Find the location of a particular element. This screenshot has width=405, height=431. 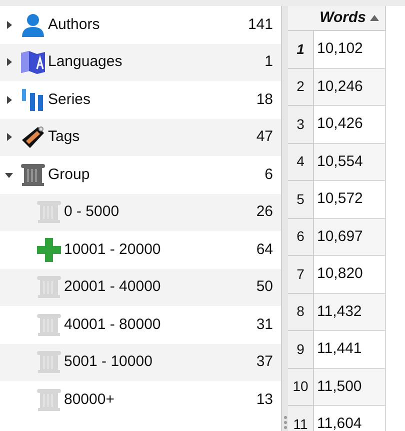

item-count: 50 is located at coordinates (264, 287).